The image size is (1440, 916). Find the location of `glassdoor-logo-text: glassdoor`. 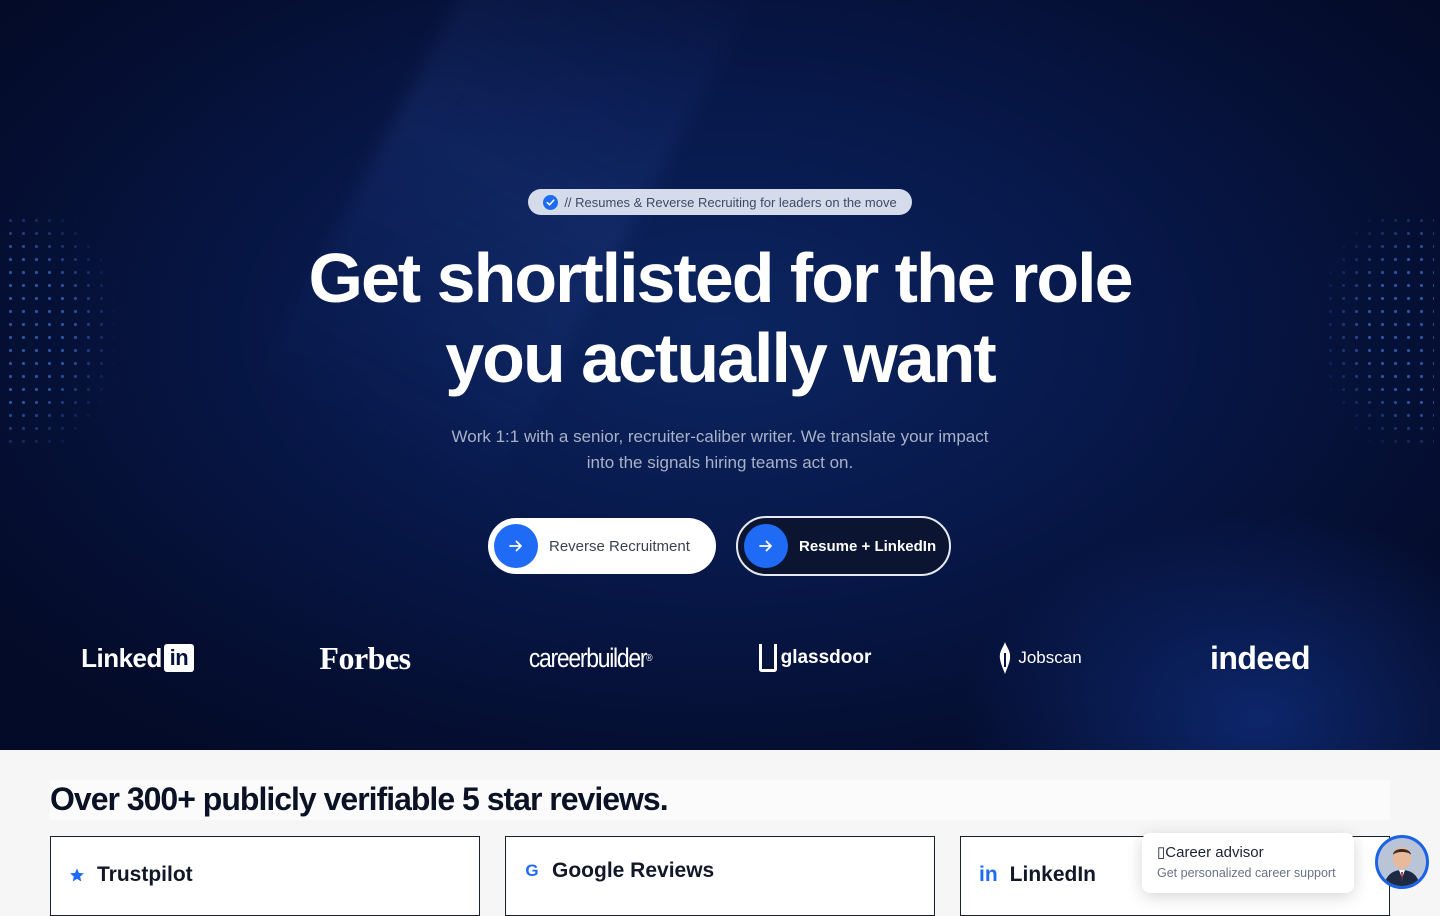

glassdoor-logo-text: glassdoor is located at coordinates (826, 657).